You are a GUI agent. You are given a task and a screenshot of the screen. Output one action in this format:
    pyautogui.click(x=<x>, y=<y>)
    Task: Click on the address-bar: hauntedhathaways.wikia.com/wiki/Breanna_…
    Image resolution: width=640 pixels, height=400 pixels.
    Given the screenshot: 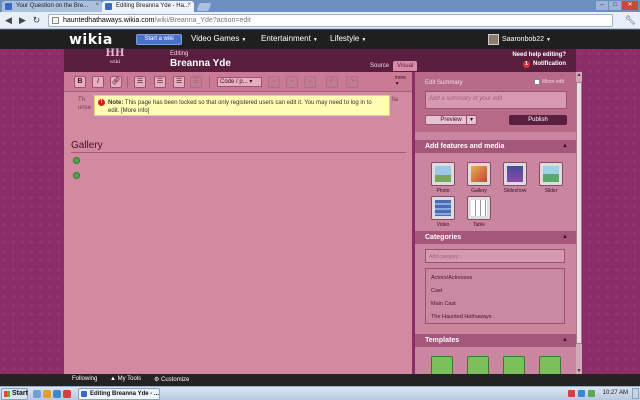 What is the action you would take?
    pyautogui.click(x=330, y=20)
    